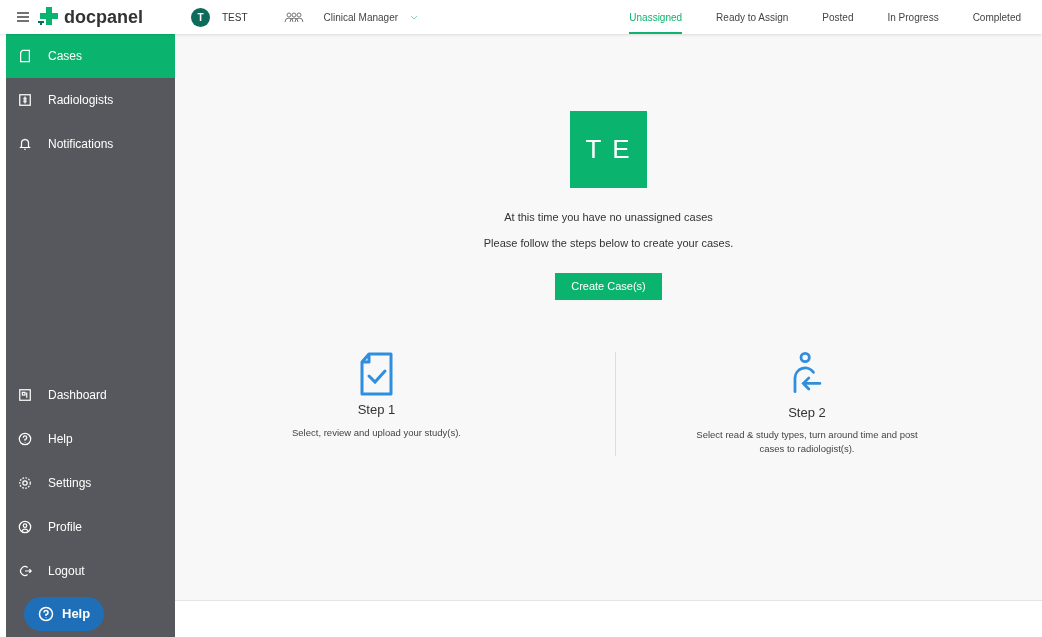  What do you see at coordinates (25, 100) in the screenshot?
I see `xray-icon` at bounding box center [25, 100].